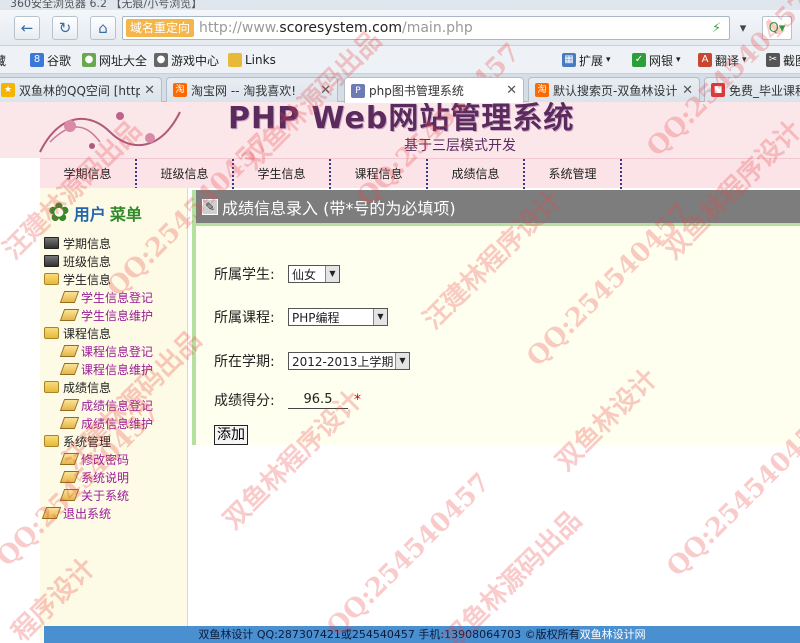 This screenshot has height=643, width=800. I want to click on menu-item-course-register: 课程信息登记, so click(116, 351).